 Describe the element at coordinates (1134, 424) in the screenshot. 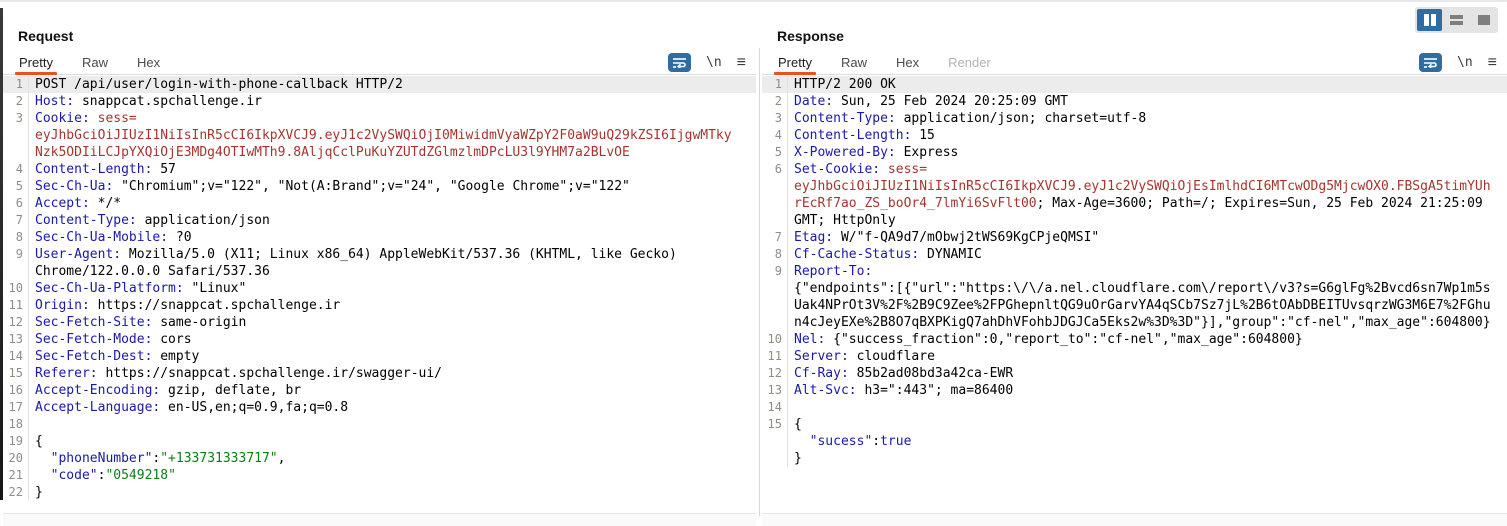

I see `code-line: 15 {` at that location.